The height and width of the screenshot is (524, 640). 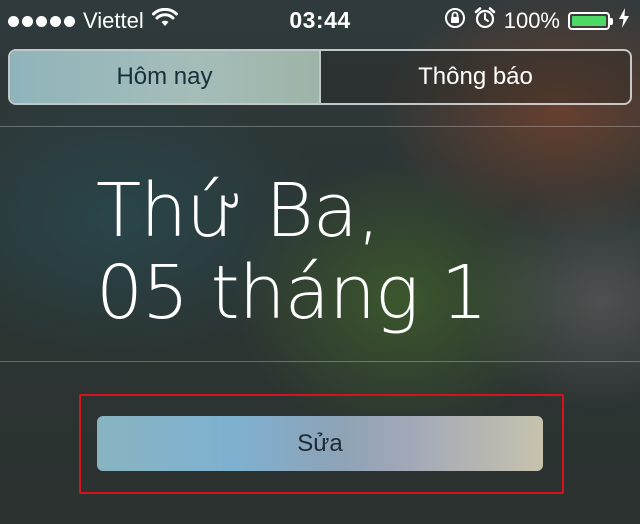 What do you see at coordinates (320, 126) in the screenshot?
I see `divider-top` at bounding box center [320, 126].